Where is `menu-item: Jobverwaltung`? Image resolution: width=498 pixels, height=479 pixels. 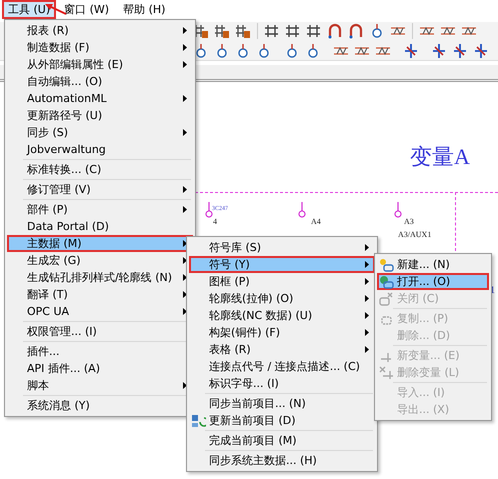
menu-item: Jobverwaltung is located at coordinates (100, 149).